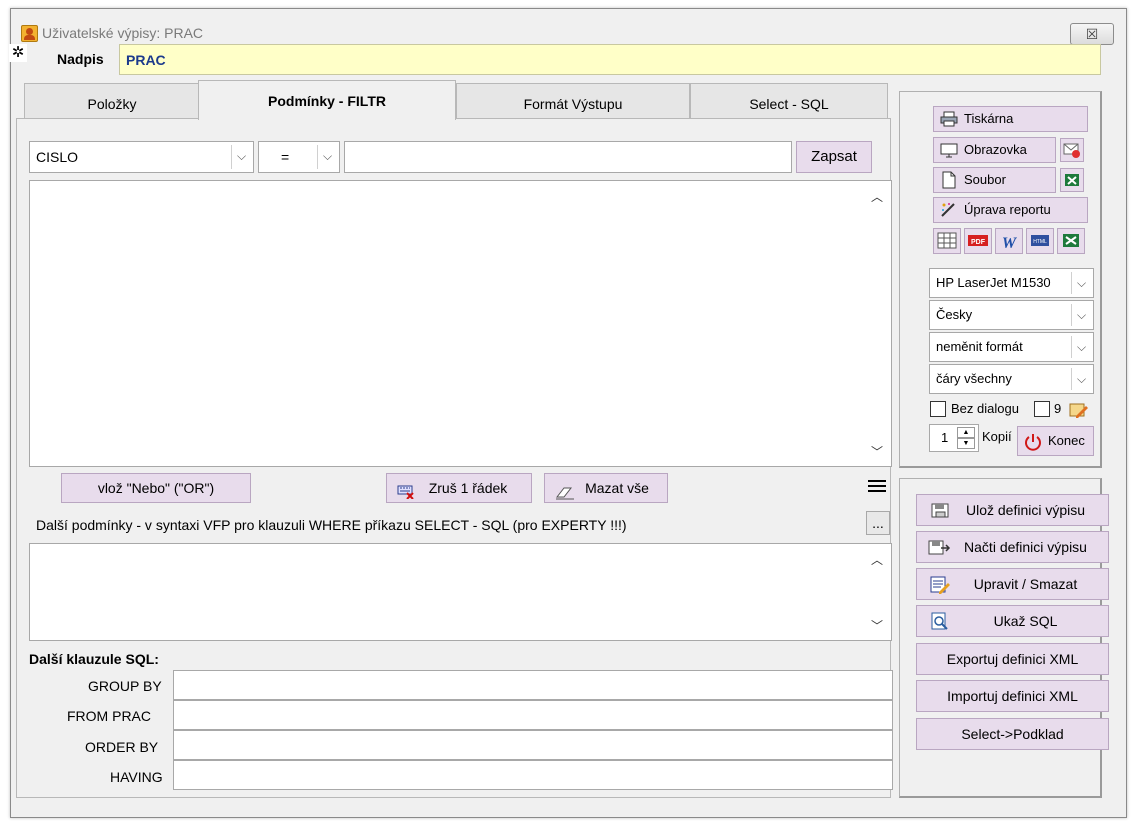 The height and width of the screenshot is (821, 1137). I want to click on tab-polozky: Položky, so click(112, 101).